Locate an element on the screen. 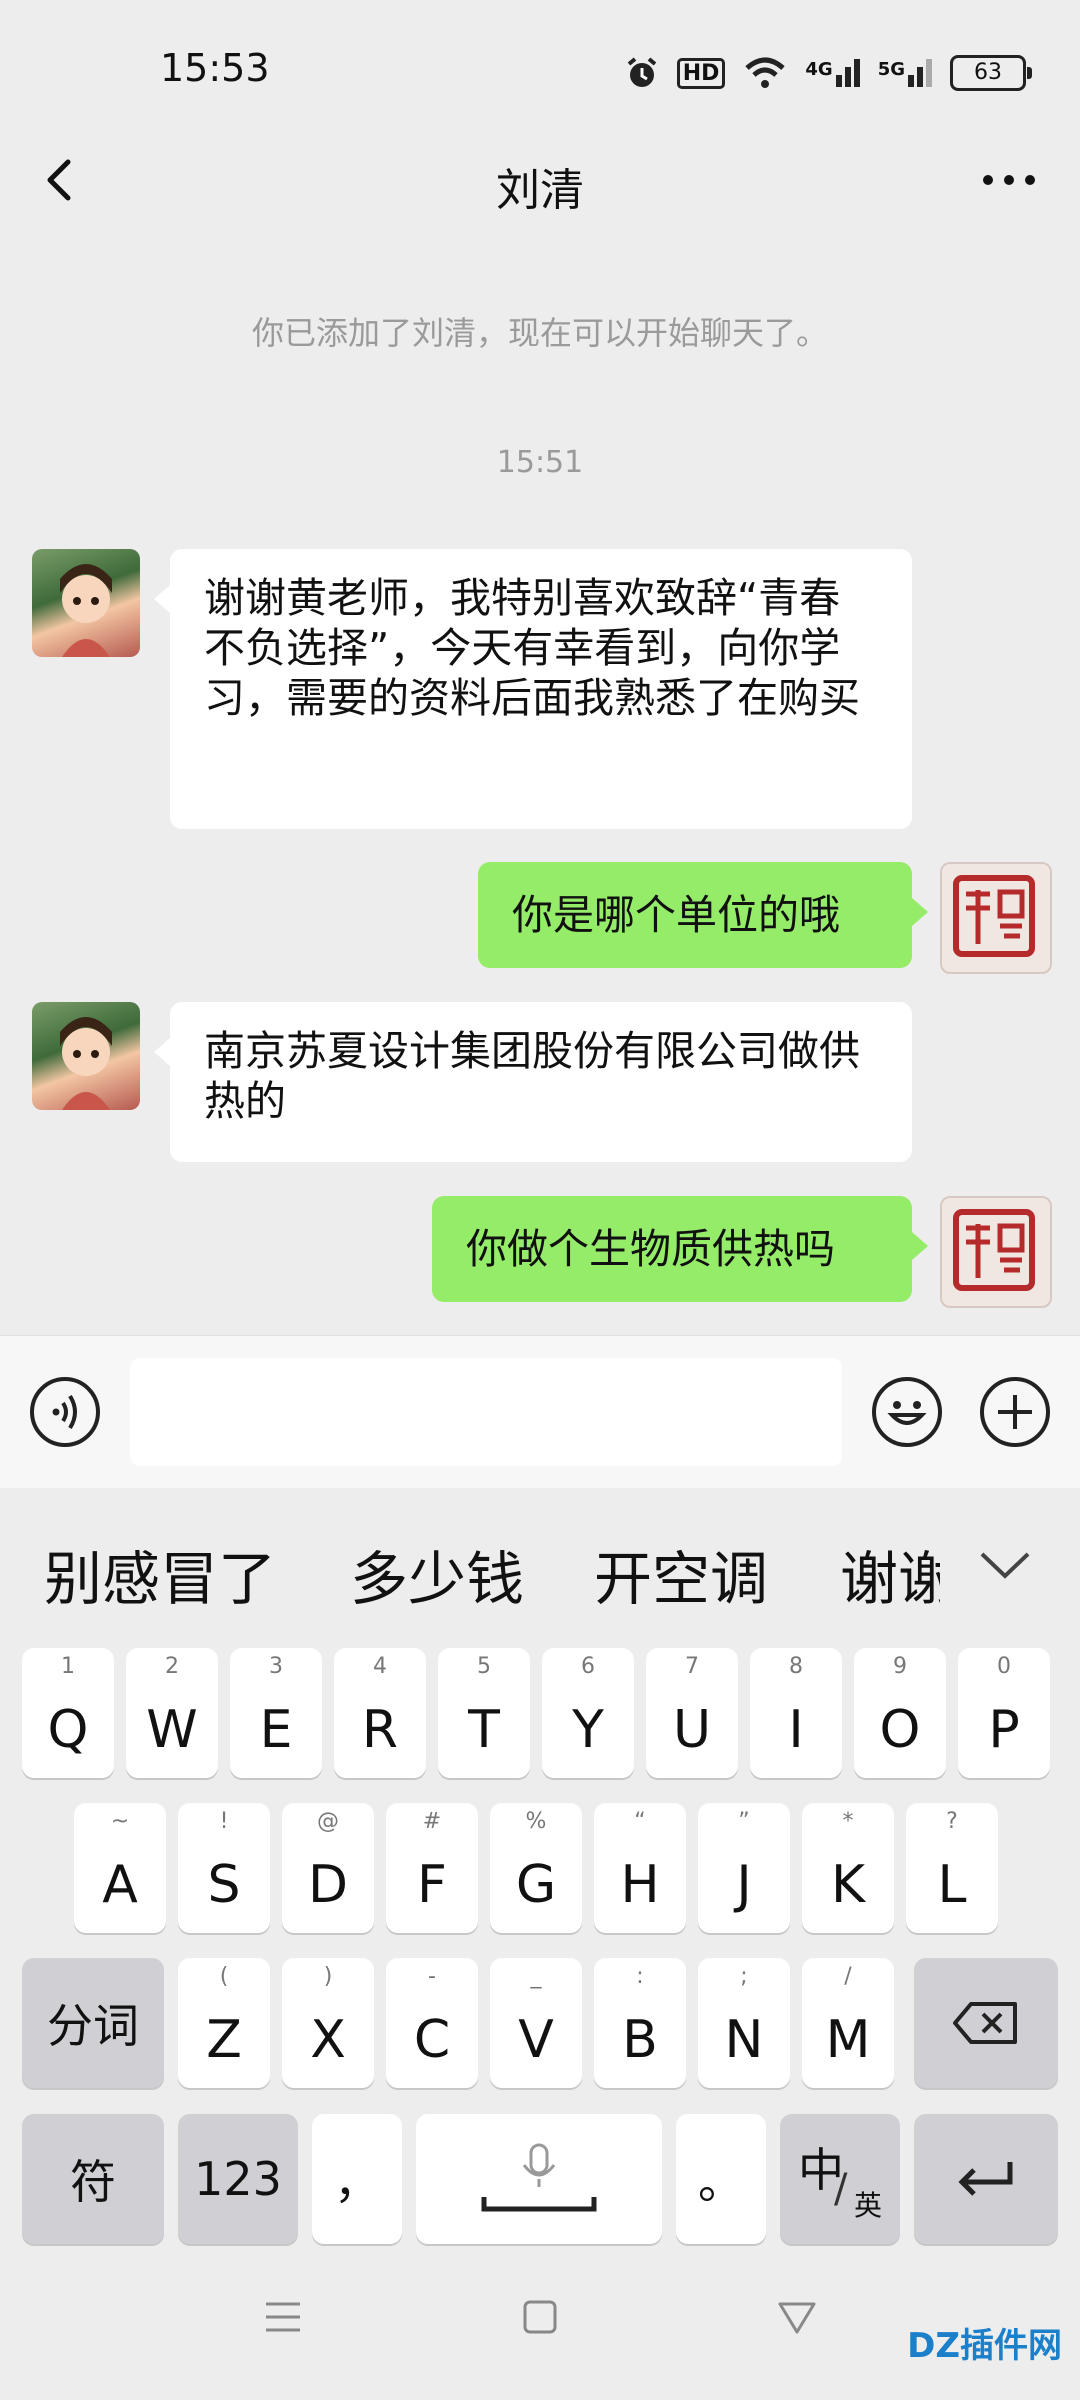 The width and height of the screenshot is (1080, 2400). key-w: 2W is located at coordinates (172, 1713).